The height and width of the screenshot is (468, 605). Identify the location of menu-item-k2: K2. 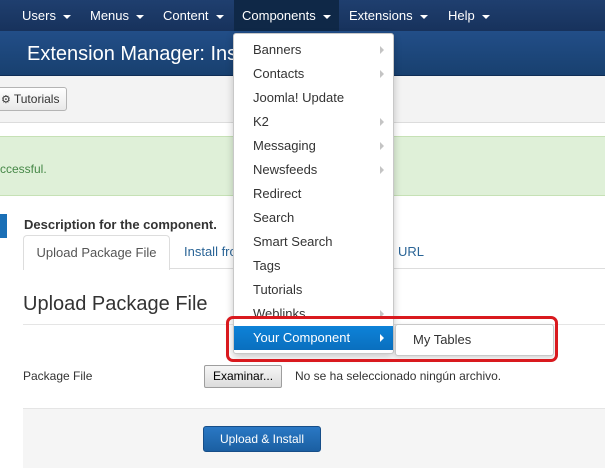
(313, 122).